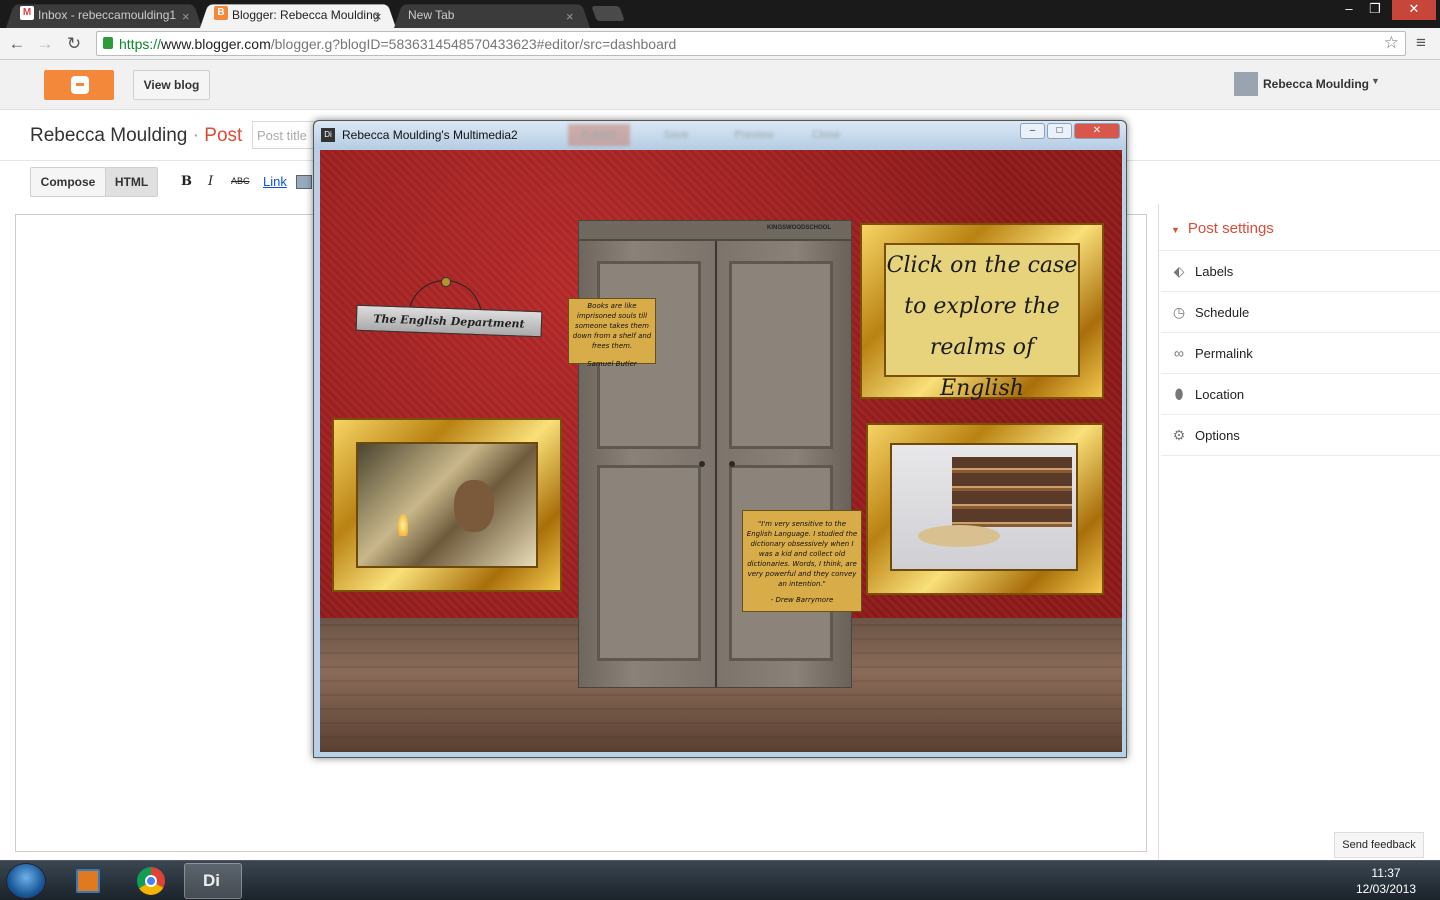 Image resolution: width=1440 pixels, height=900 pixels. I want to click on gmail-icon: M, so click(27, 13).